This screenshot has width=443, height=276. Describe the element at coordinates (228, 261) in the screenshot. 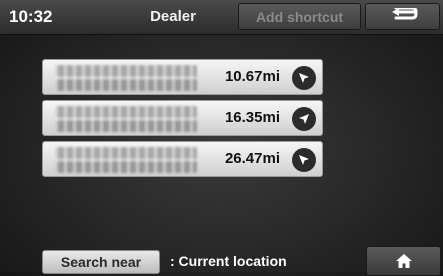

I see `search-location-text: : Current location` at that location.